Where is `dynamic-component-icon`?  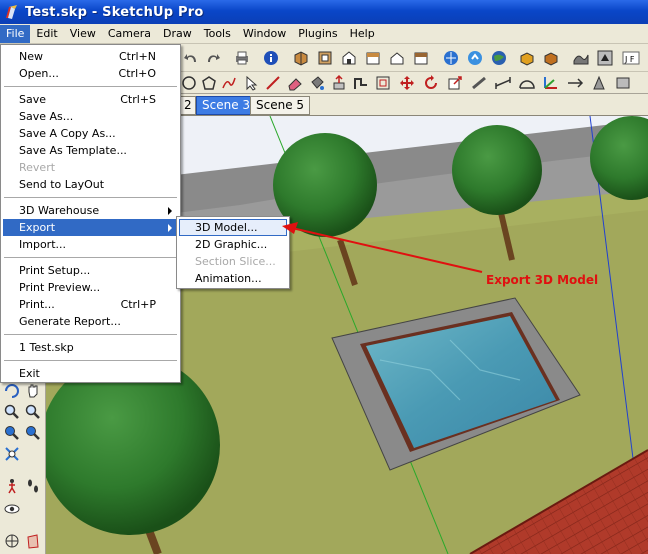
dynamic-component-icon is located at coordinates (551, 58).